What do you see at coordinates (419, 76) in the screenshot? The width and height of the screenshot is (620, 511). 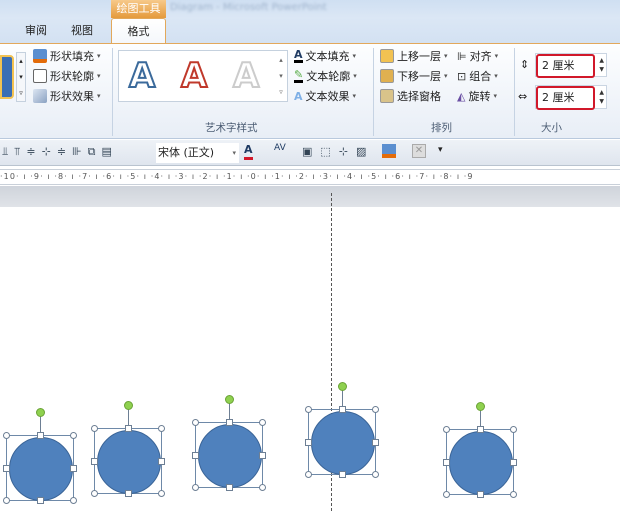 I see `label: 下移一层` at bounding box center [419, 76].